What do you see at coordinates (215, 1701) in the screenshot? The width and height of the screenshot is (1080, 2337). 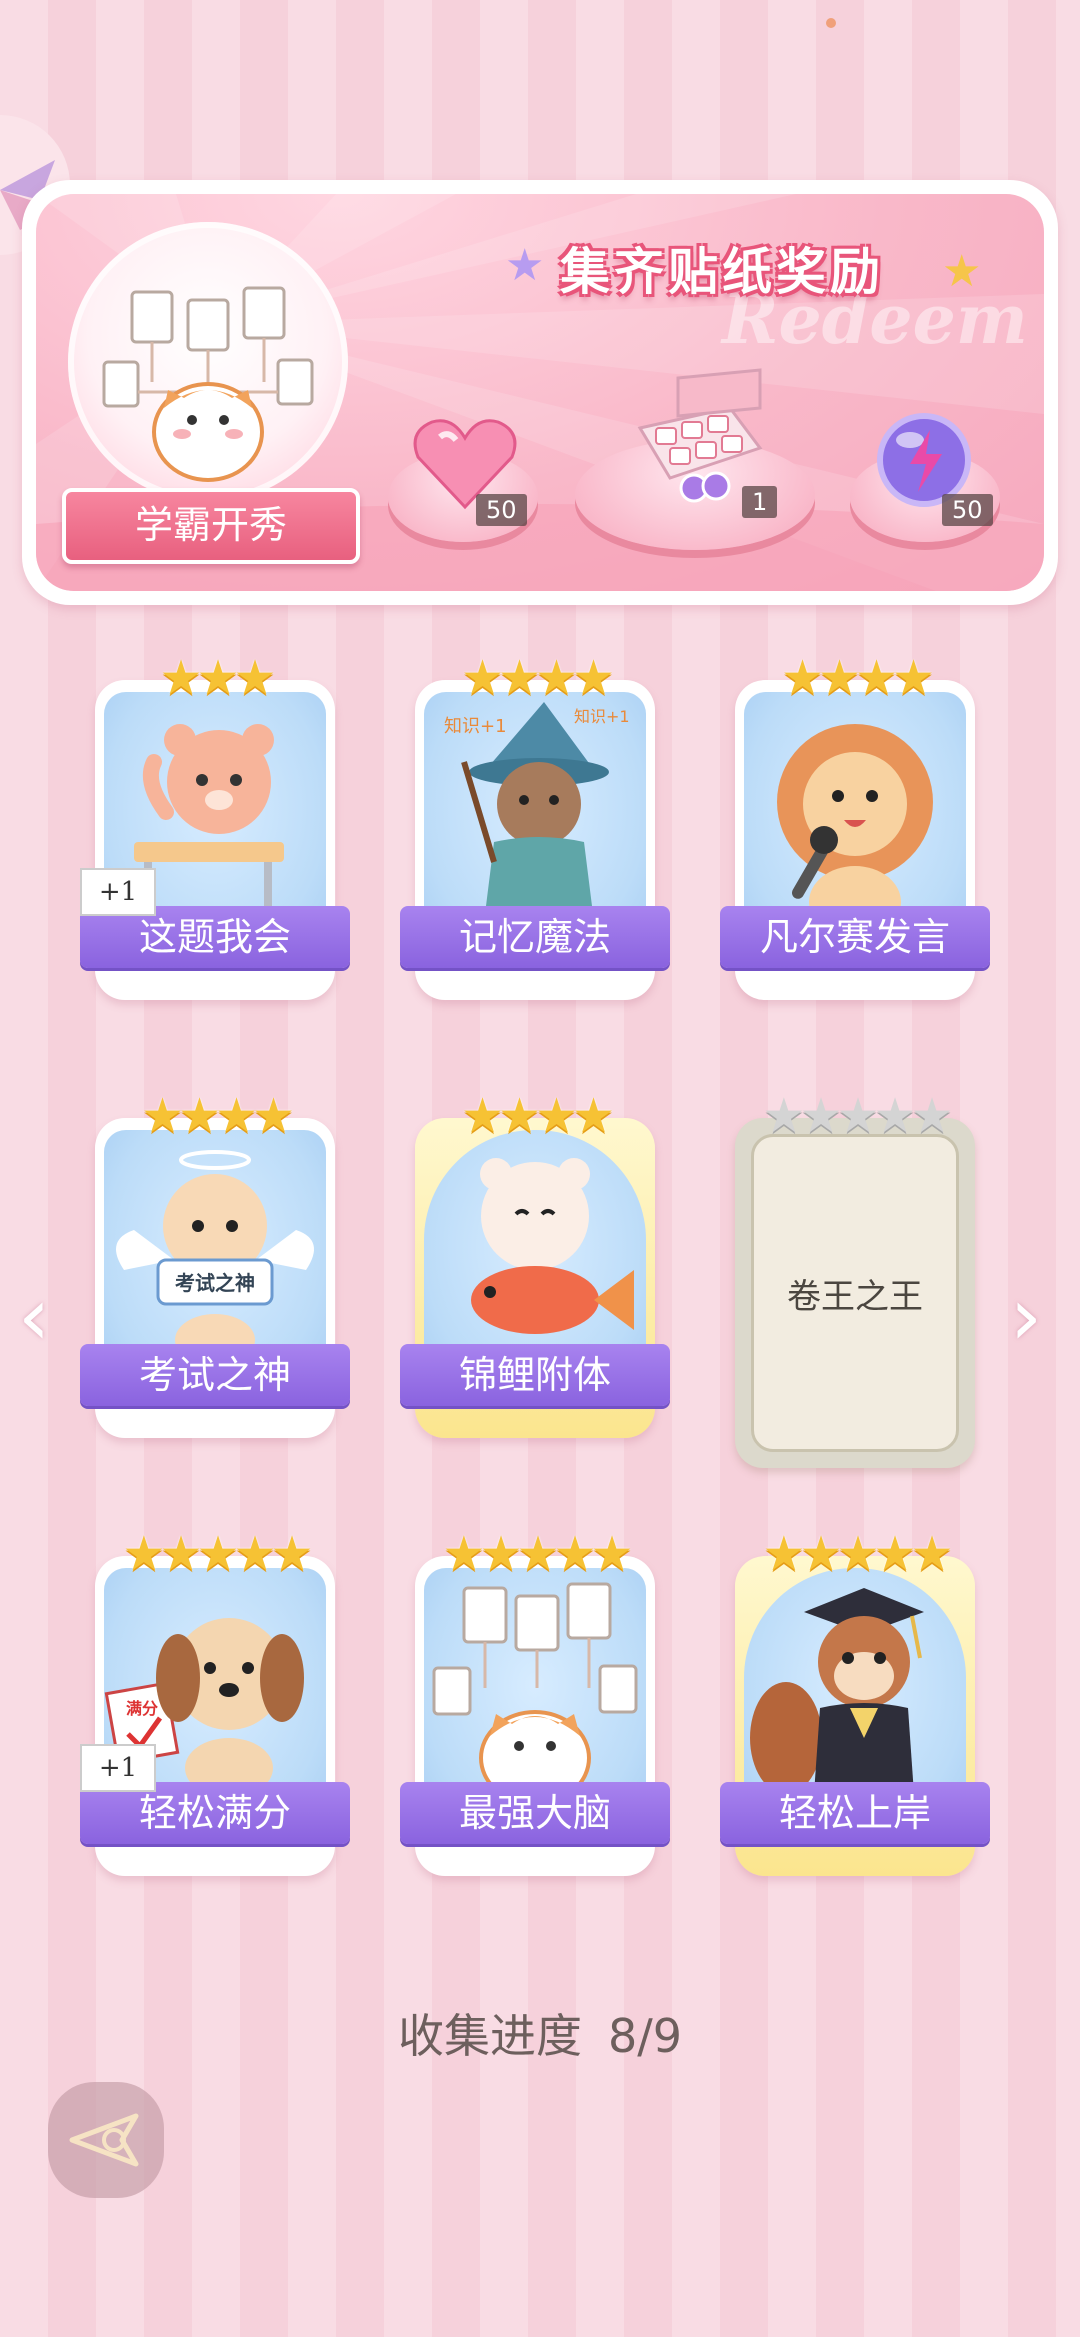 I see `sticker-card: 满分 ★★★★★ +1 轻松满分` at bounding box center [215, 1701].